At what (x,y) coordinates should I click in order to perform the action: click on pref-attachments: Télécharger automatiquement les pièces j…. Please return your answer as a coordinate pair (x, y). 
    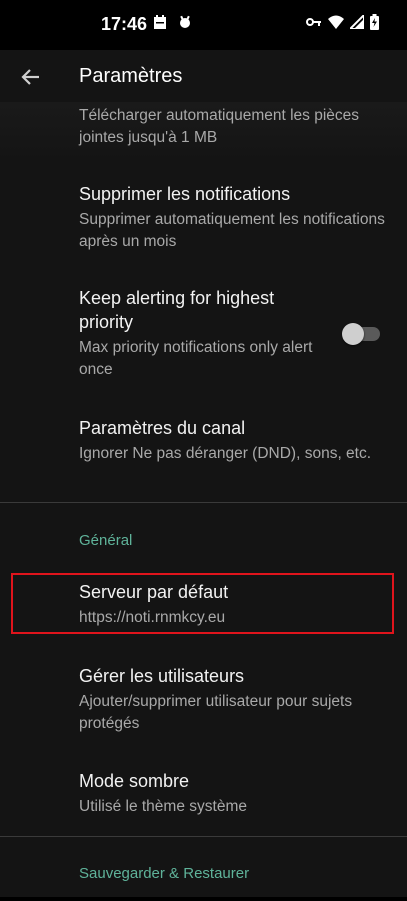
    Looking at the image, I should click on (203, 132).